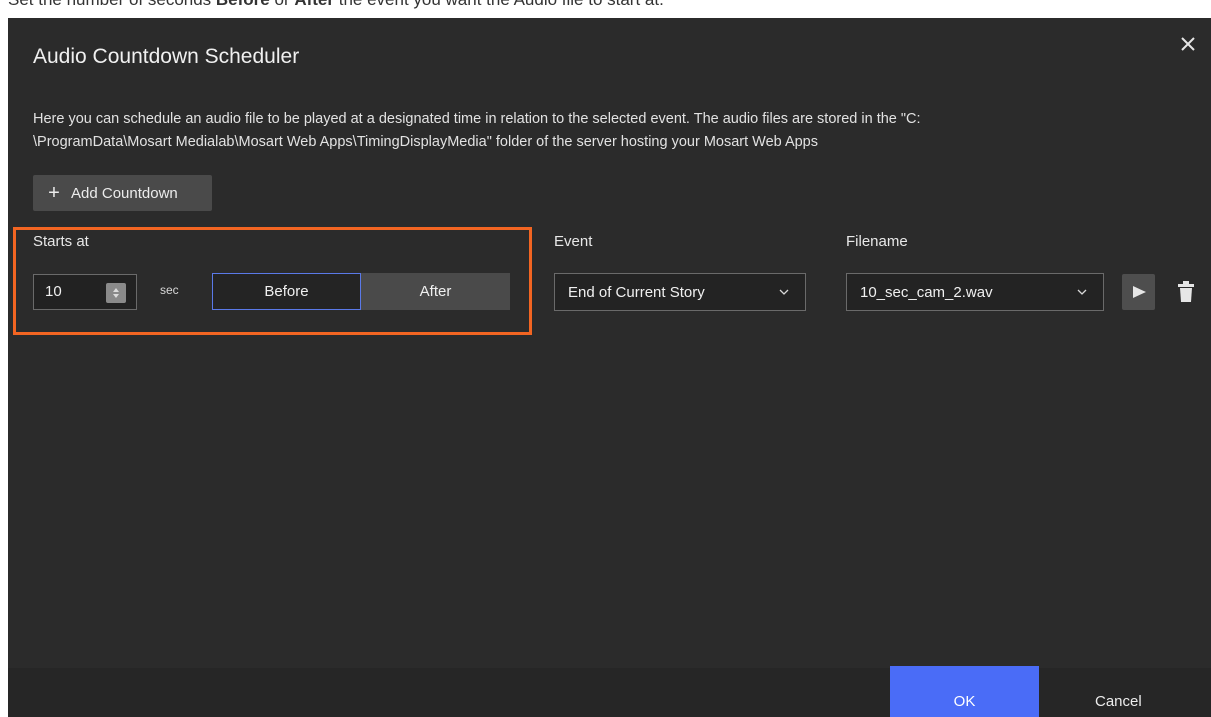 The width and height of the screenshot is (1211, 717). What do you see at coordinates (636, 292) in the screenshot?
I see `event-select-value: End of Current Story` at bounding box center [636, 292].